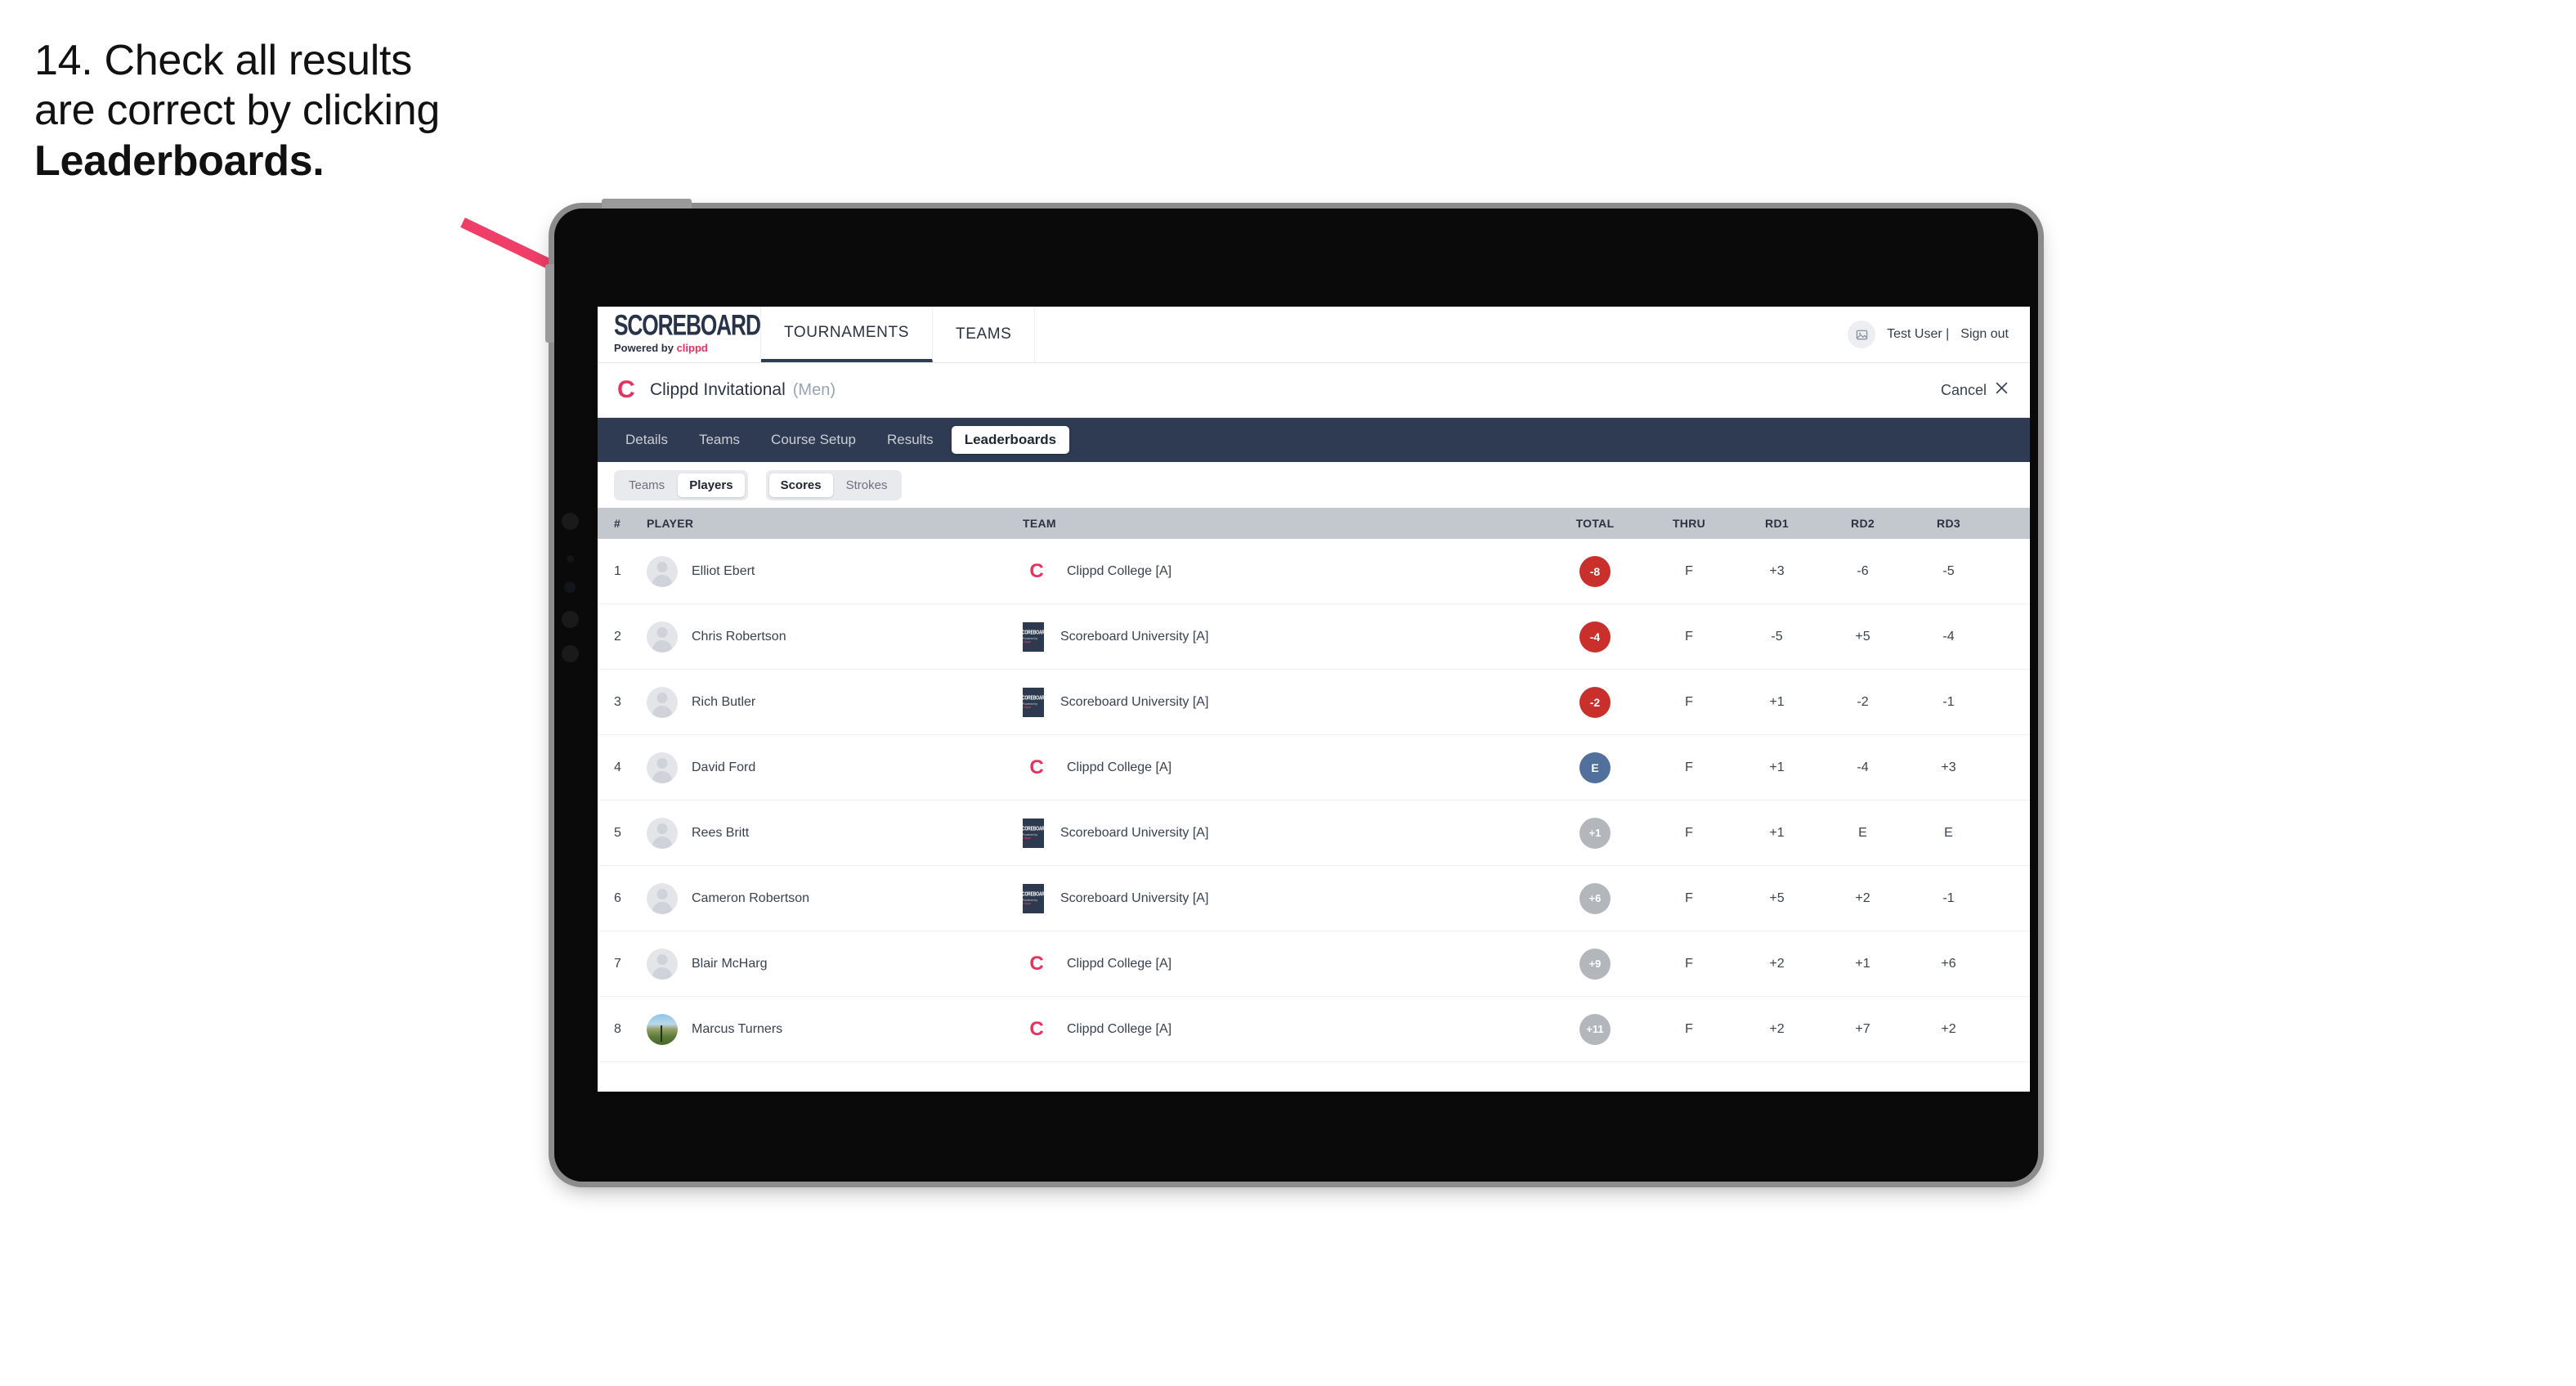 Image resolution: width=2576 pixels, height=1386 pixels. Describe the element at coordinates (814, 440) in the screenshot. I see `tab-course-setup: Course Setup` at that location.